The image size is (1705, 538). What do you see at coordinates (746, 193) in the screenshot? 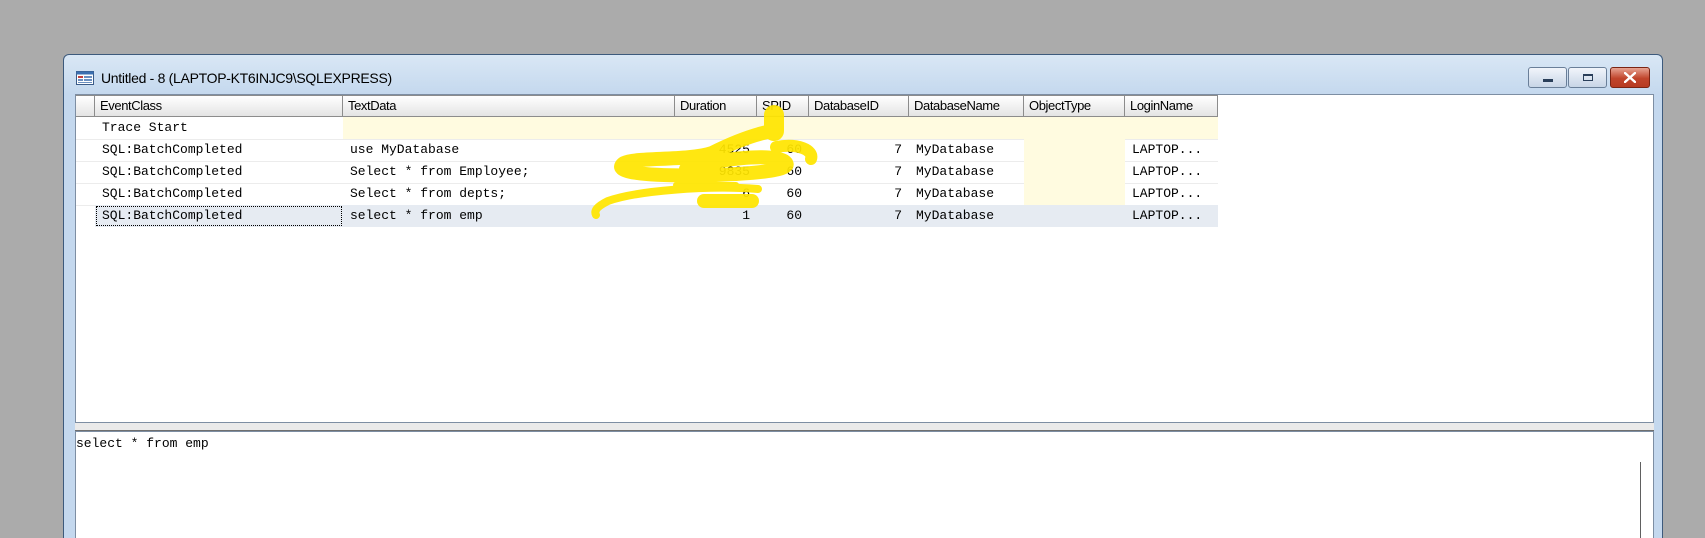
I see `cell-duration: 6` at bounding box center [746, 193].